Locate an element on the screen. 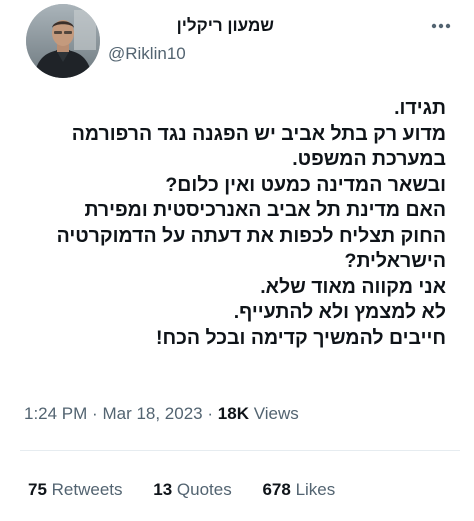 The image size is (474, 521). likes-label: Likes is located at coordinates (315, 489).